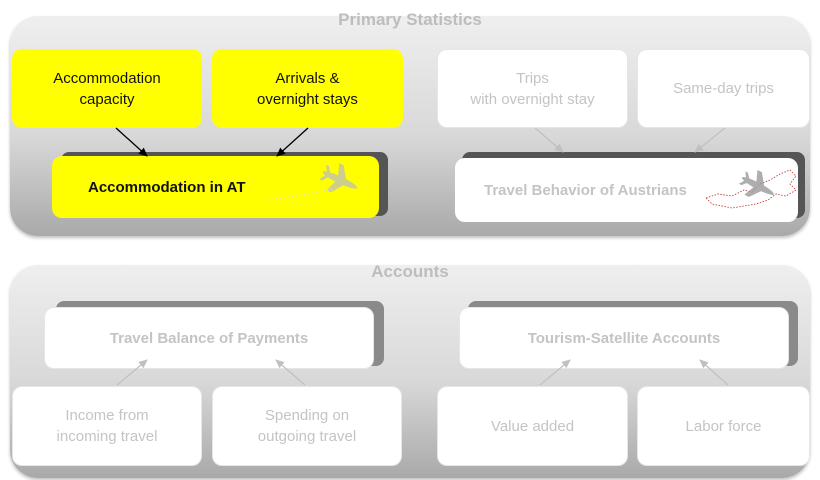 The height and width of the screenshot is (480, 820). What do you see at coordinates (131, 142) in the screenshot?
I see `arrow-capacity-to-accommodation` at bounding box center [131, 142].